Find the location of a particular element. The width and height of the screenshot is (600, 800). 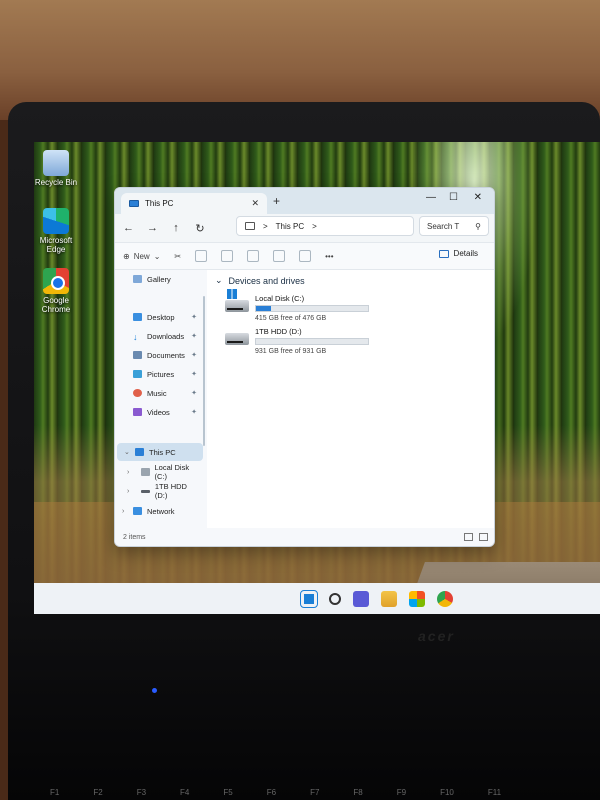

sidebar-scrollbar is located at coordinates (204, 371).